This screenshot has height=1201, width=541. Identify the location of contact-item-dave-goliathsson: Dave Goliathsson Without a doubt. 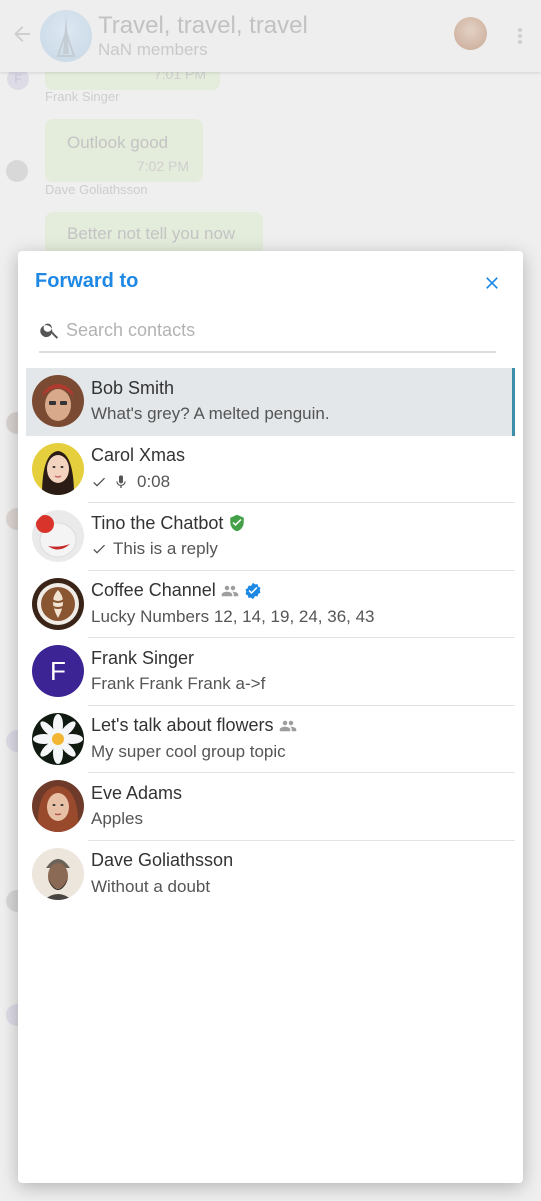
(270, 875).